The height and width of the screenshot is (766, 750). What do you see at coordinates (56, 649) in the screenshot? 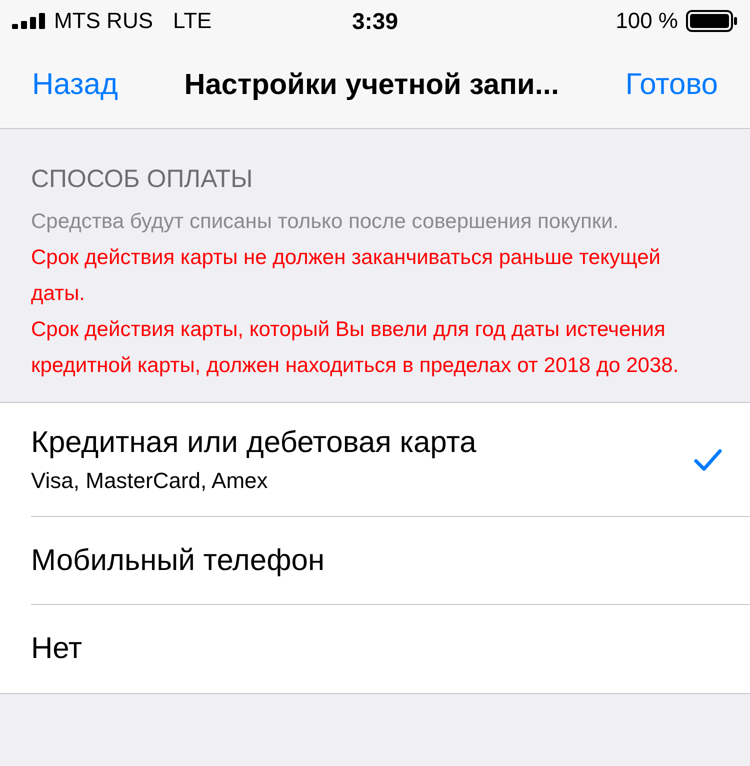
I see `option-title: Нет` at bounding box center [56, 649].